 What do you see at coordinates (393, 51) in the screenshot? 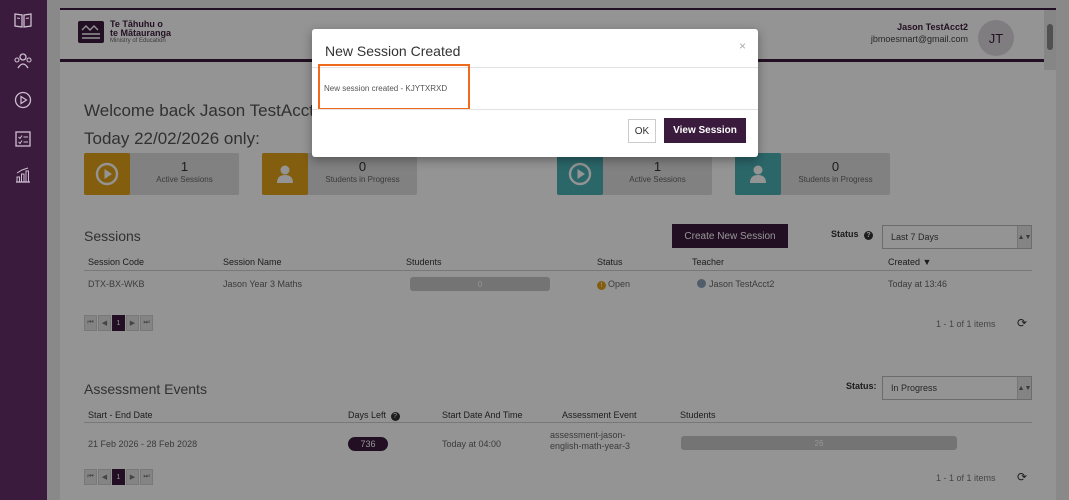
I see `modal-title: New Session Created` at bounding box center [393, 51].